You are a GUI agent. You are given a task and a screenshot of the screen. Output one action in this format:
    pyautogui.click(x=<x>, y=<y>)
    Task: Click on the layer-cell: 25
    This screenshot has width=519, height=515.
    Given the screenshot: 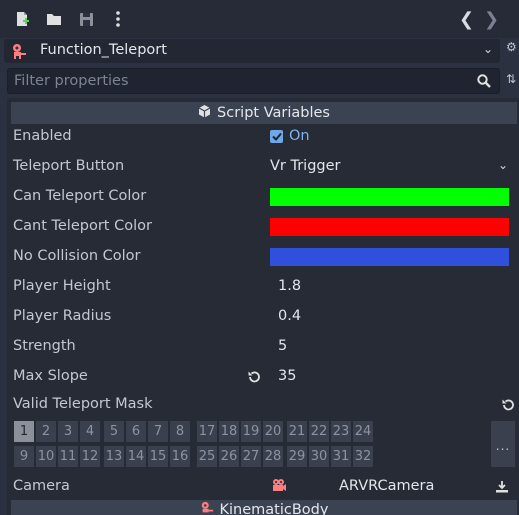 What is the action you would take?
    pyautogui.click(x=207, y=456)
    